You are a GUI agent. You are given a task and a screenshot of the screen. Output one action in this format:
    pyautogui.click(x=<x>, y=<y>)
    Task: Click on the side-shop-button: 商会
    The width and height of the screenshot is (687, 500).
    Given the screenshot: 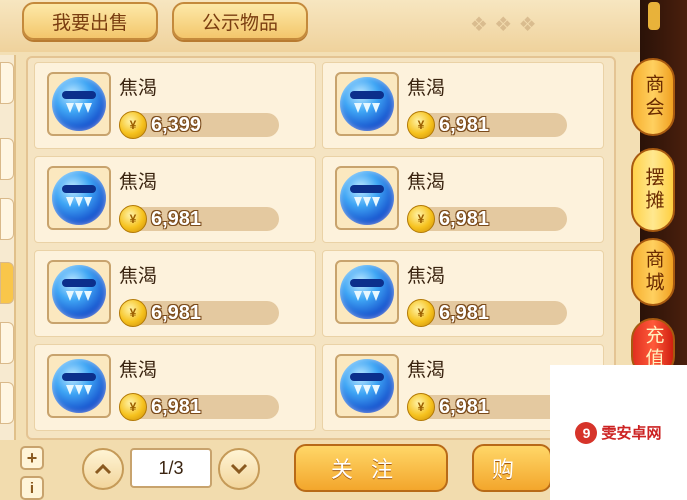 What is the action you would take?
    pyautogui.click(x=653, y=97)
    